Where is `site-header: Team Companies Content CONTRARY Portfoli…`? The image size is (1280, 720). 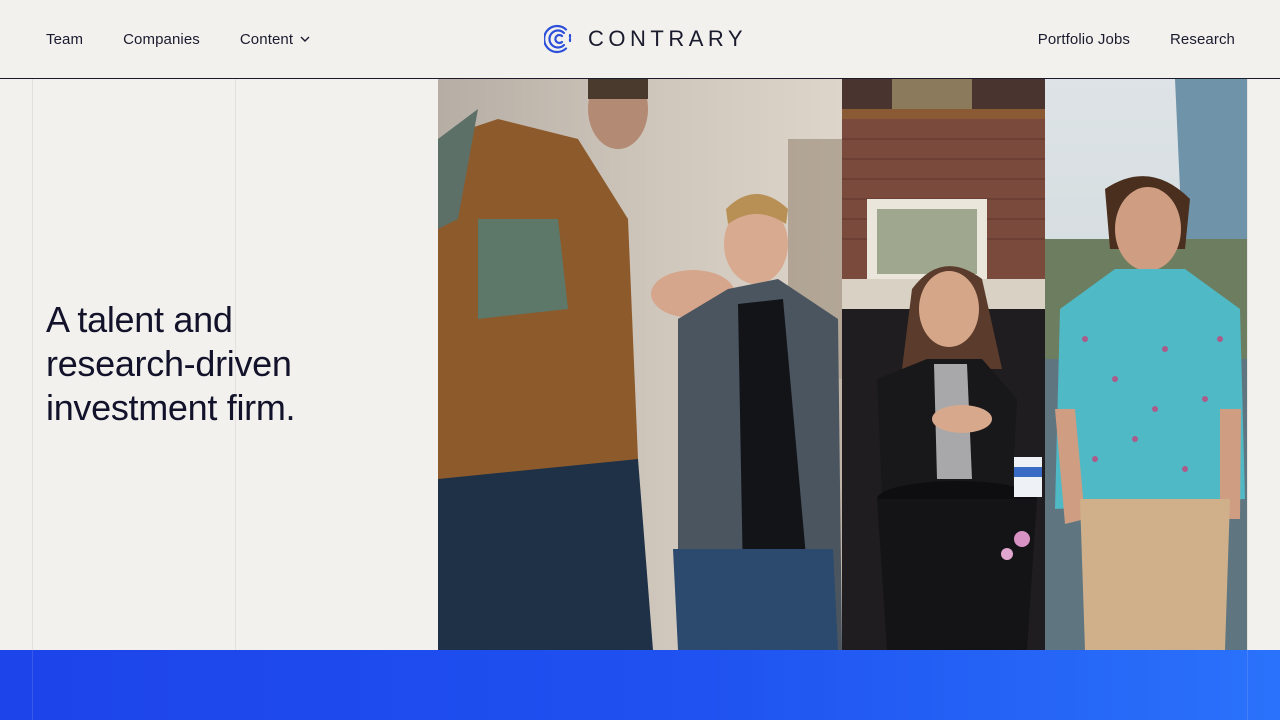
site-header: Team Companies Content CONTRARY Portfoli… is located at coordinates (640, 39).